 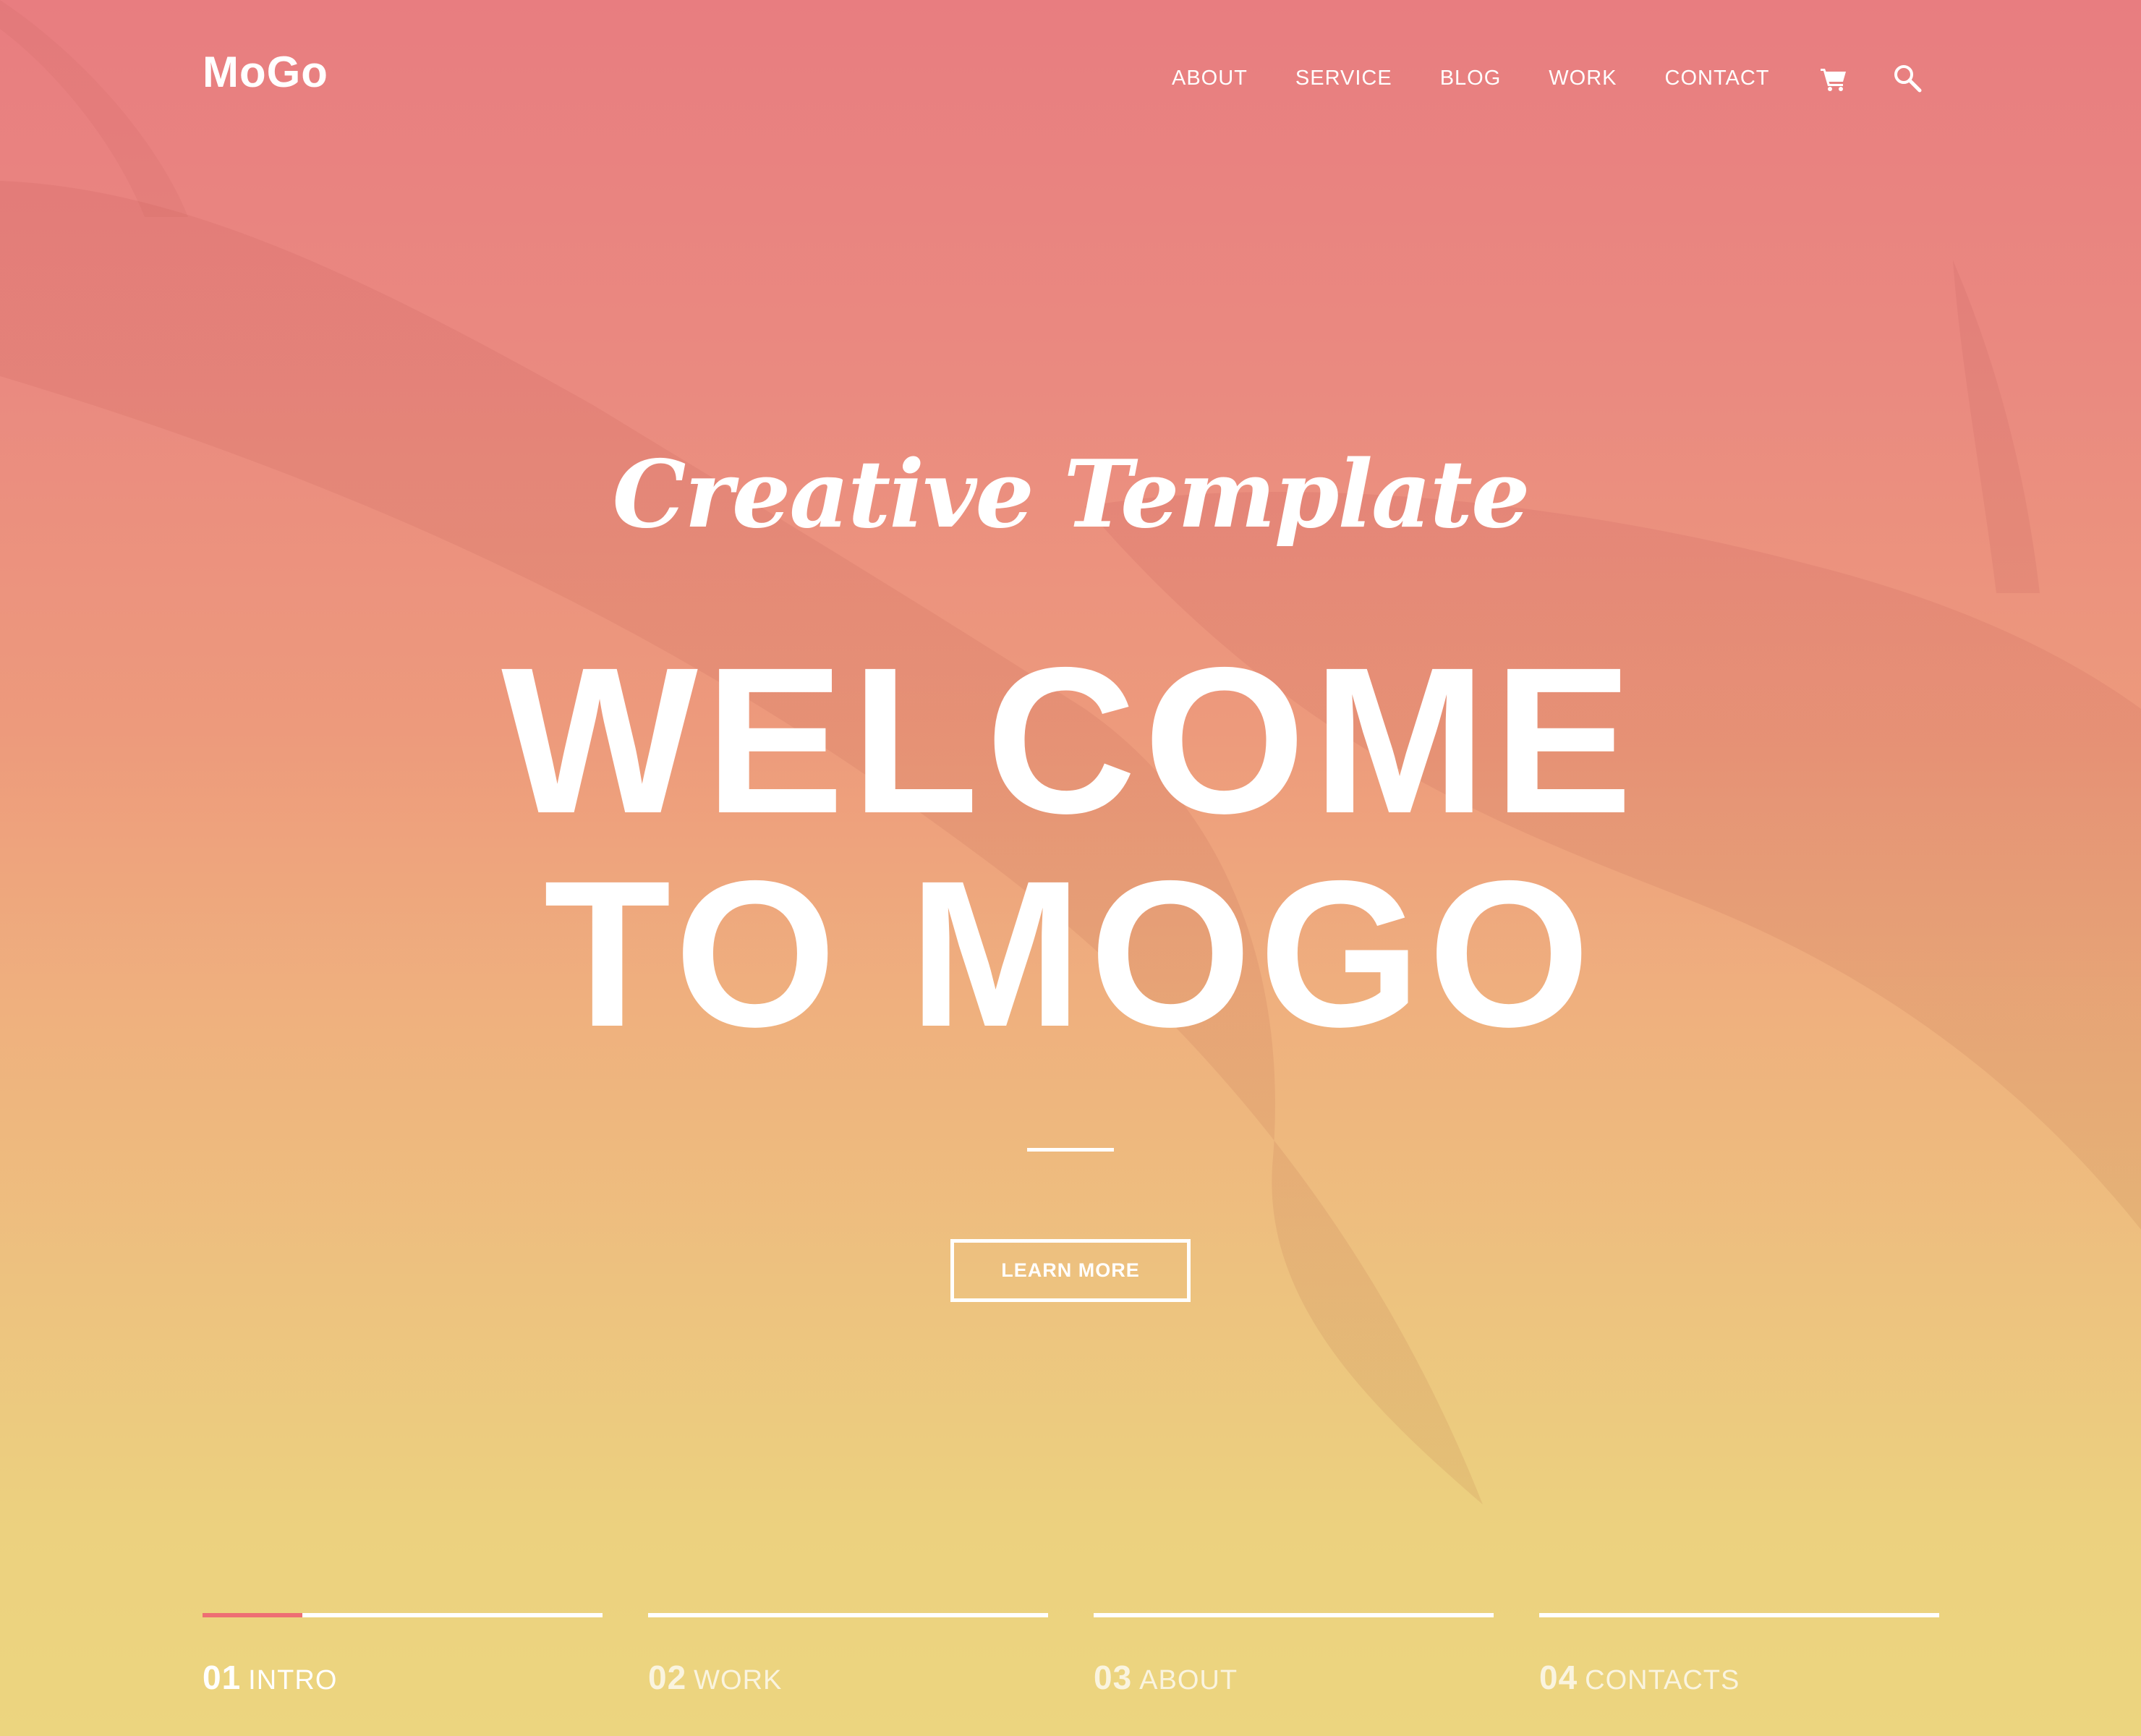 I want to click on nav-item-service: SERVICE, so click(x=1343, y=78).